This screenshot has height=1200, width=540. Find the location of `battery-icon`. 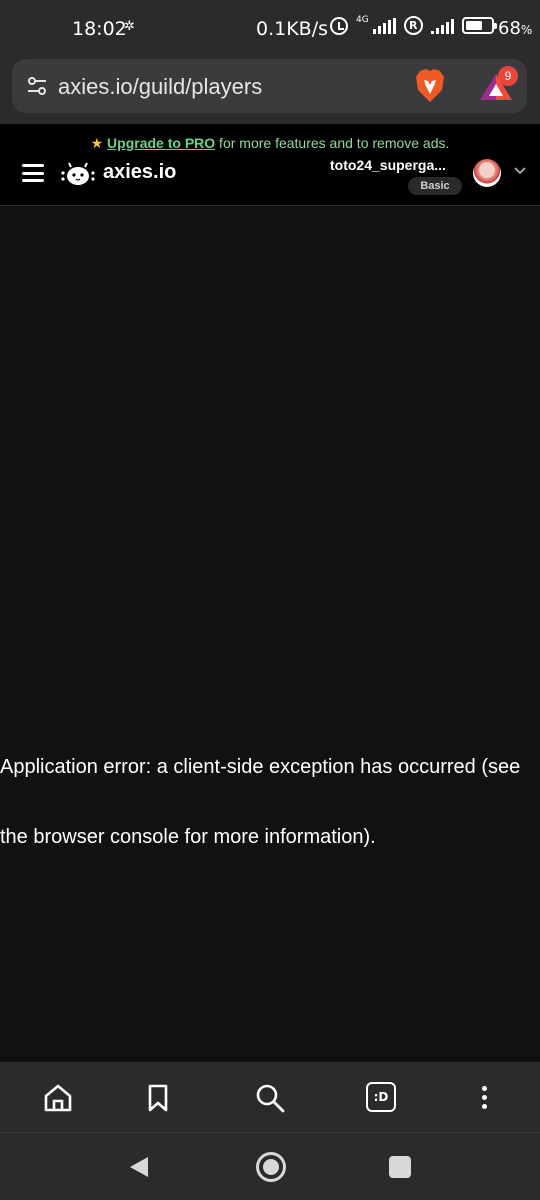

battery-icon is located at coordinates (479, 25).